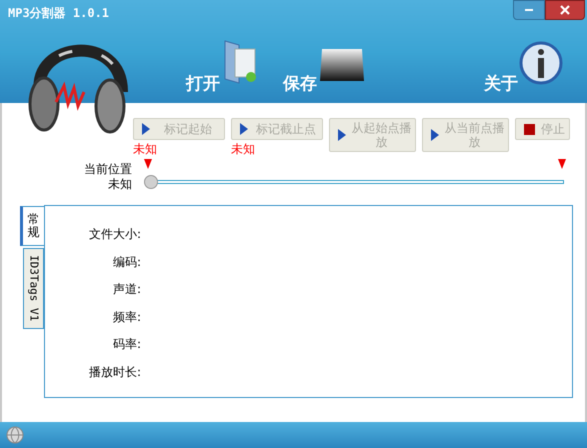  What do you see at coordinates (324, 69) in the screenshot?
I see `toolbar-button: 保存` at bounding box center [324, 69].